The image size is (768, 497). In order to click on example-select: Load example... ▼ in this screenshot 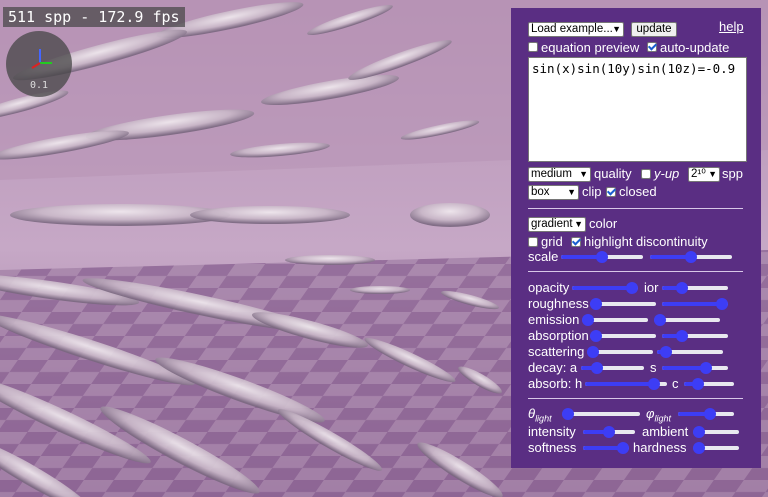, I will do `click(576, 29)`.